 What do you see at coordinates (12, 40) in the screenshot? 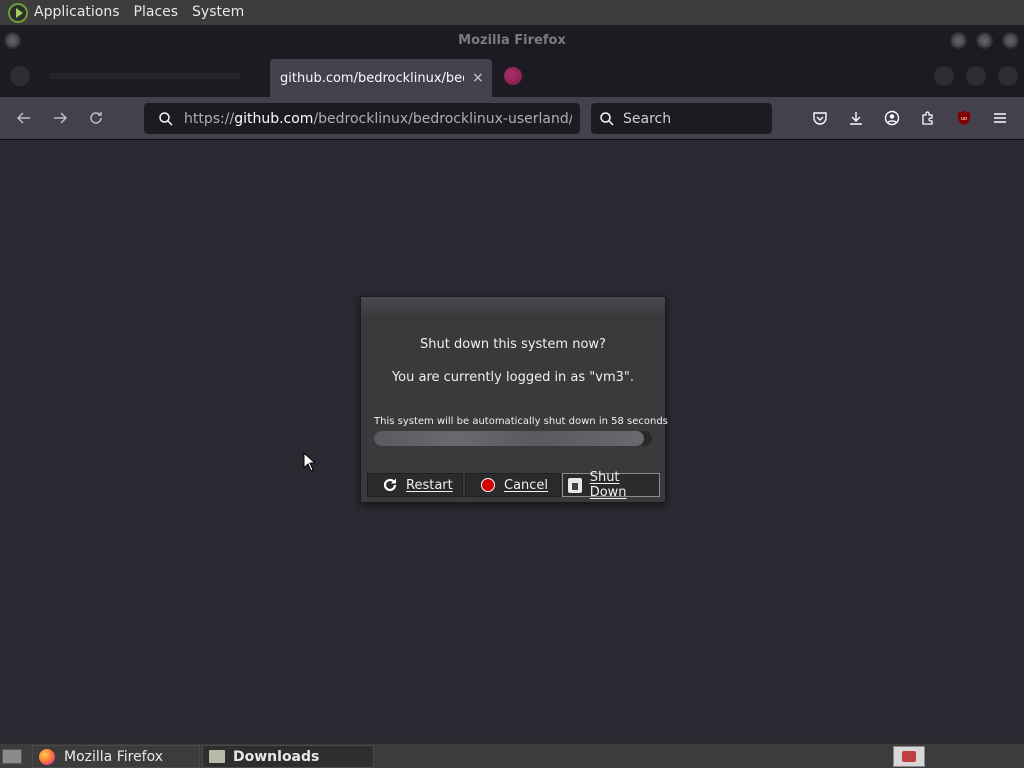
I see `window-menu-icon` at bounding box center [12, 40].